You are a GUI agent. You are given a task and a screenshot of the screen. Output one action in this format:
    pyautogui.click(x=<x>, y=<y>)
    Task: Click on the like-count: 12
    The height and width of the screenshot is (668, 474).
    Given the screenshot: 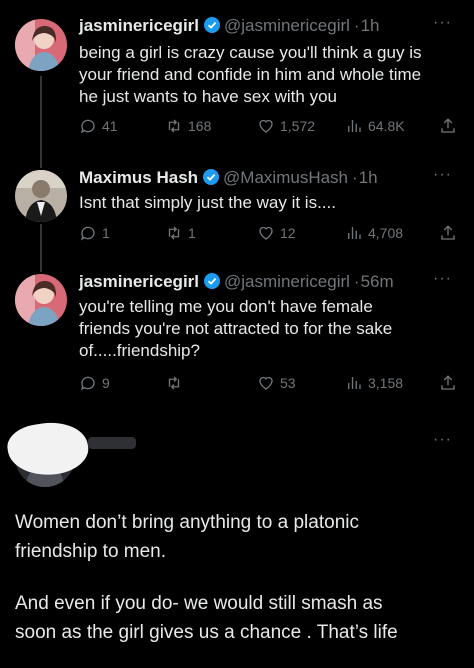 What is the action you would take?
    pyautogui.click(x=288, y=233)
    